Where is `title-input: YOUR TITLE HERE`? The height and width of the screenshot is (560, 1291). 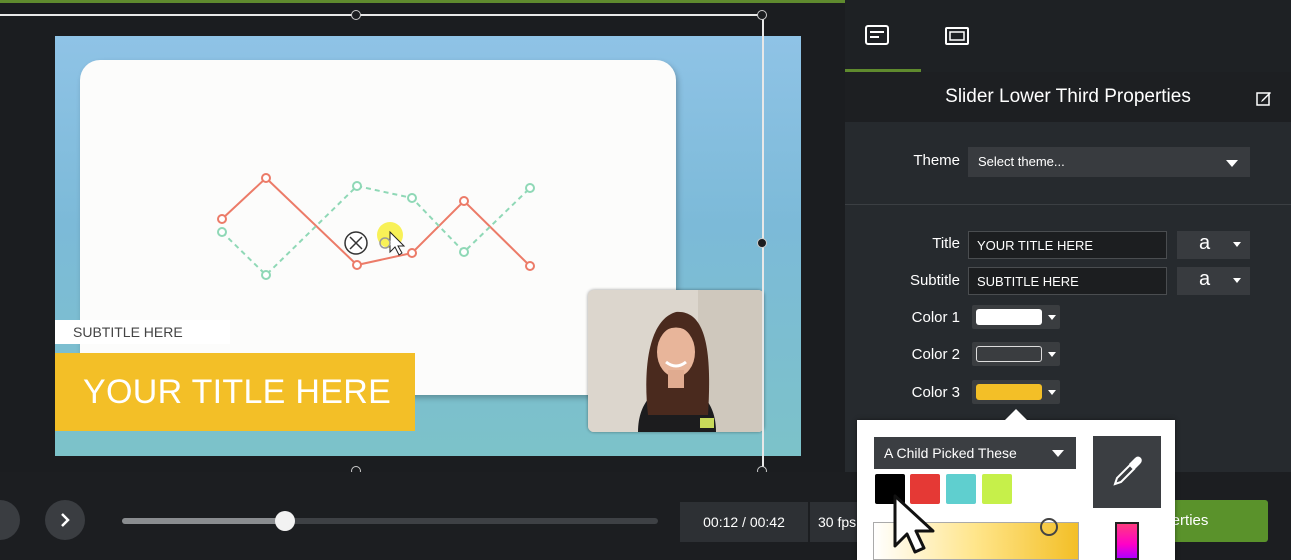 title-input: YOUR TITLE HERE is located at coordinates (1067, 245).